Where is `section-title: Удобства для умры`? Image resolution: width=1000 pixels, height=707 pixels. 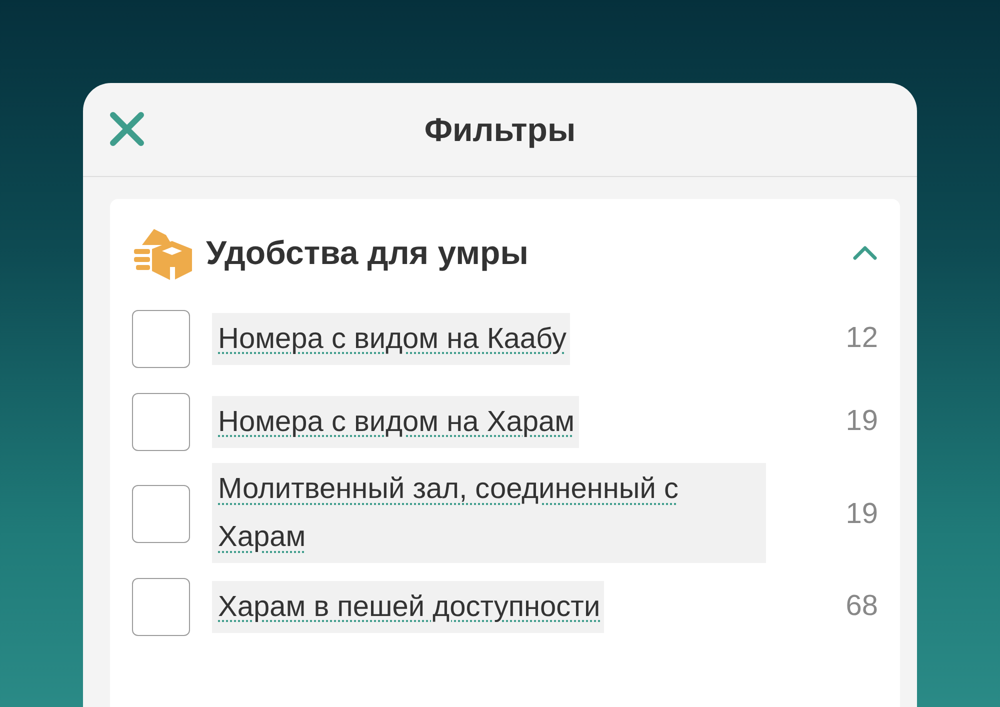
section-title: Удобства для умры is located at coordinates (368, 253).